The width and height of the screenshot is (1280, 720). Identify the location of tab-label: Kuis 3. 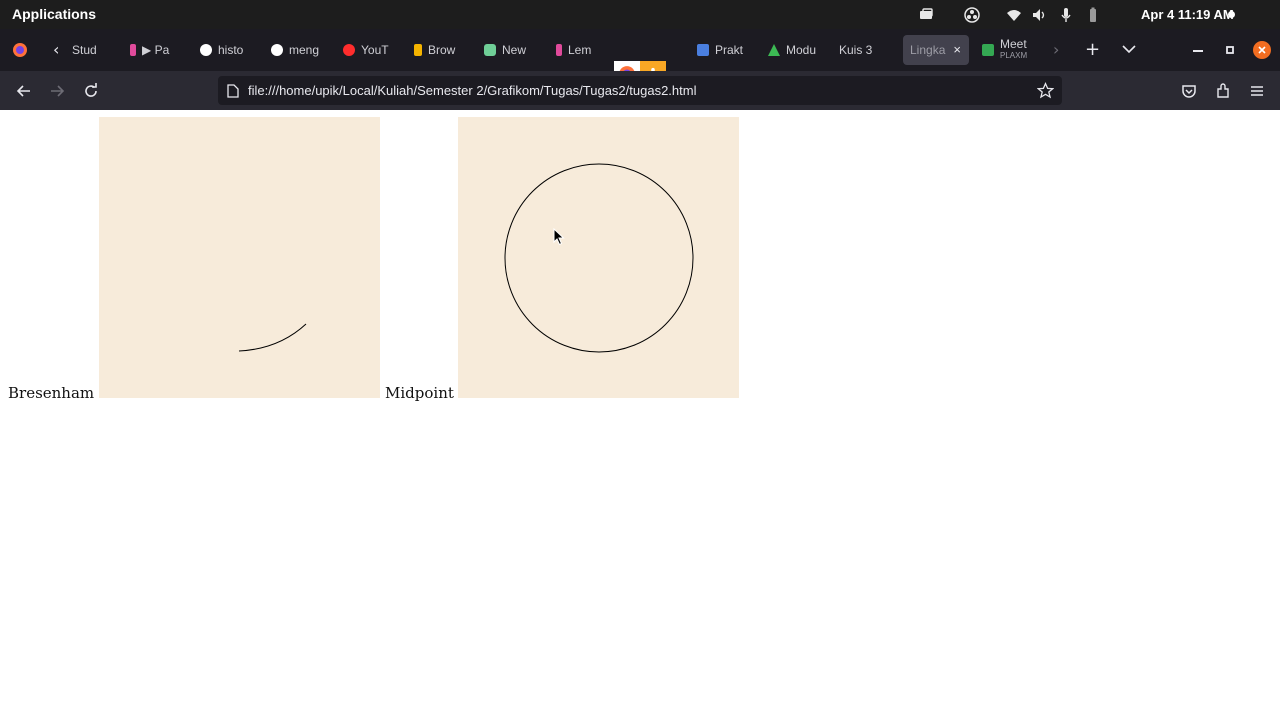
(856, 50).